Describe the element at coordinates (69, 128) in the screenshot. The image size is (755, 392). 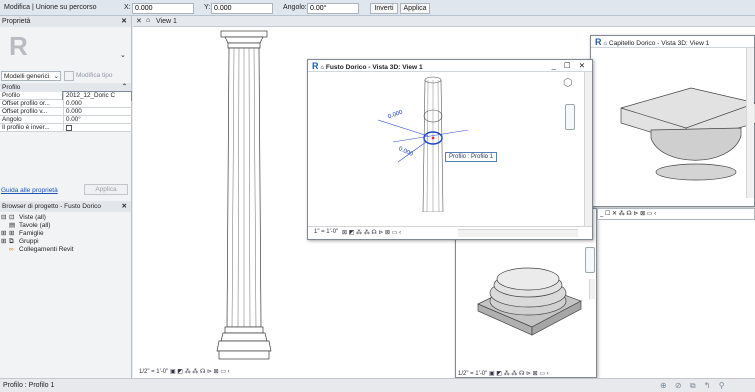
I see `profile-inverted-checkbox` at that location.